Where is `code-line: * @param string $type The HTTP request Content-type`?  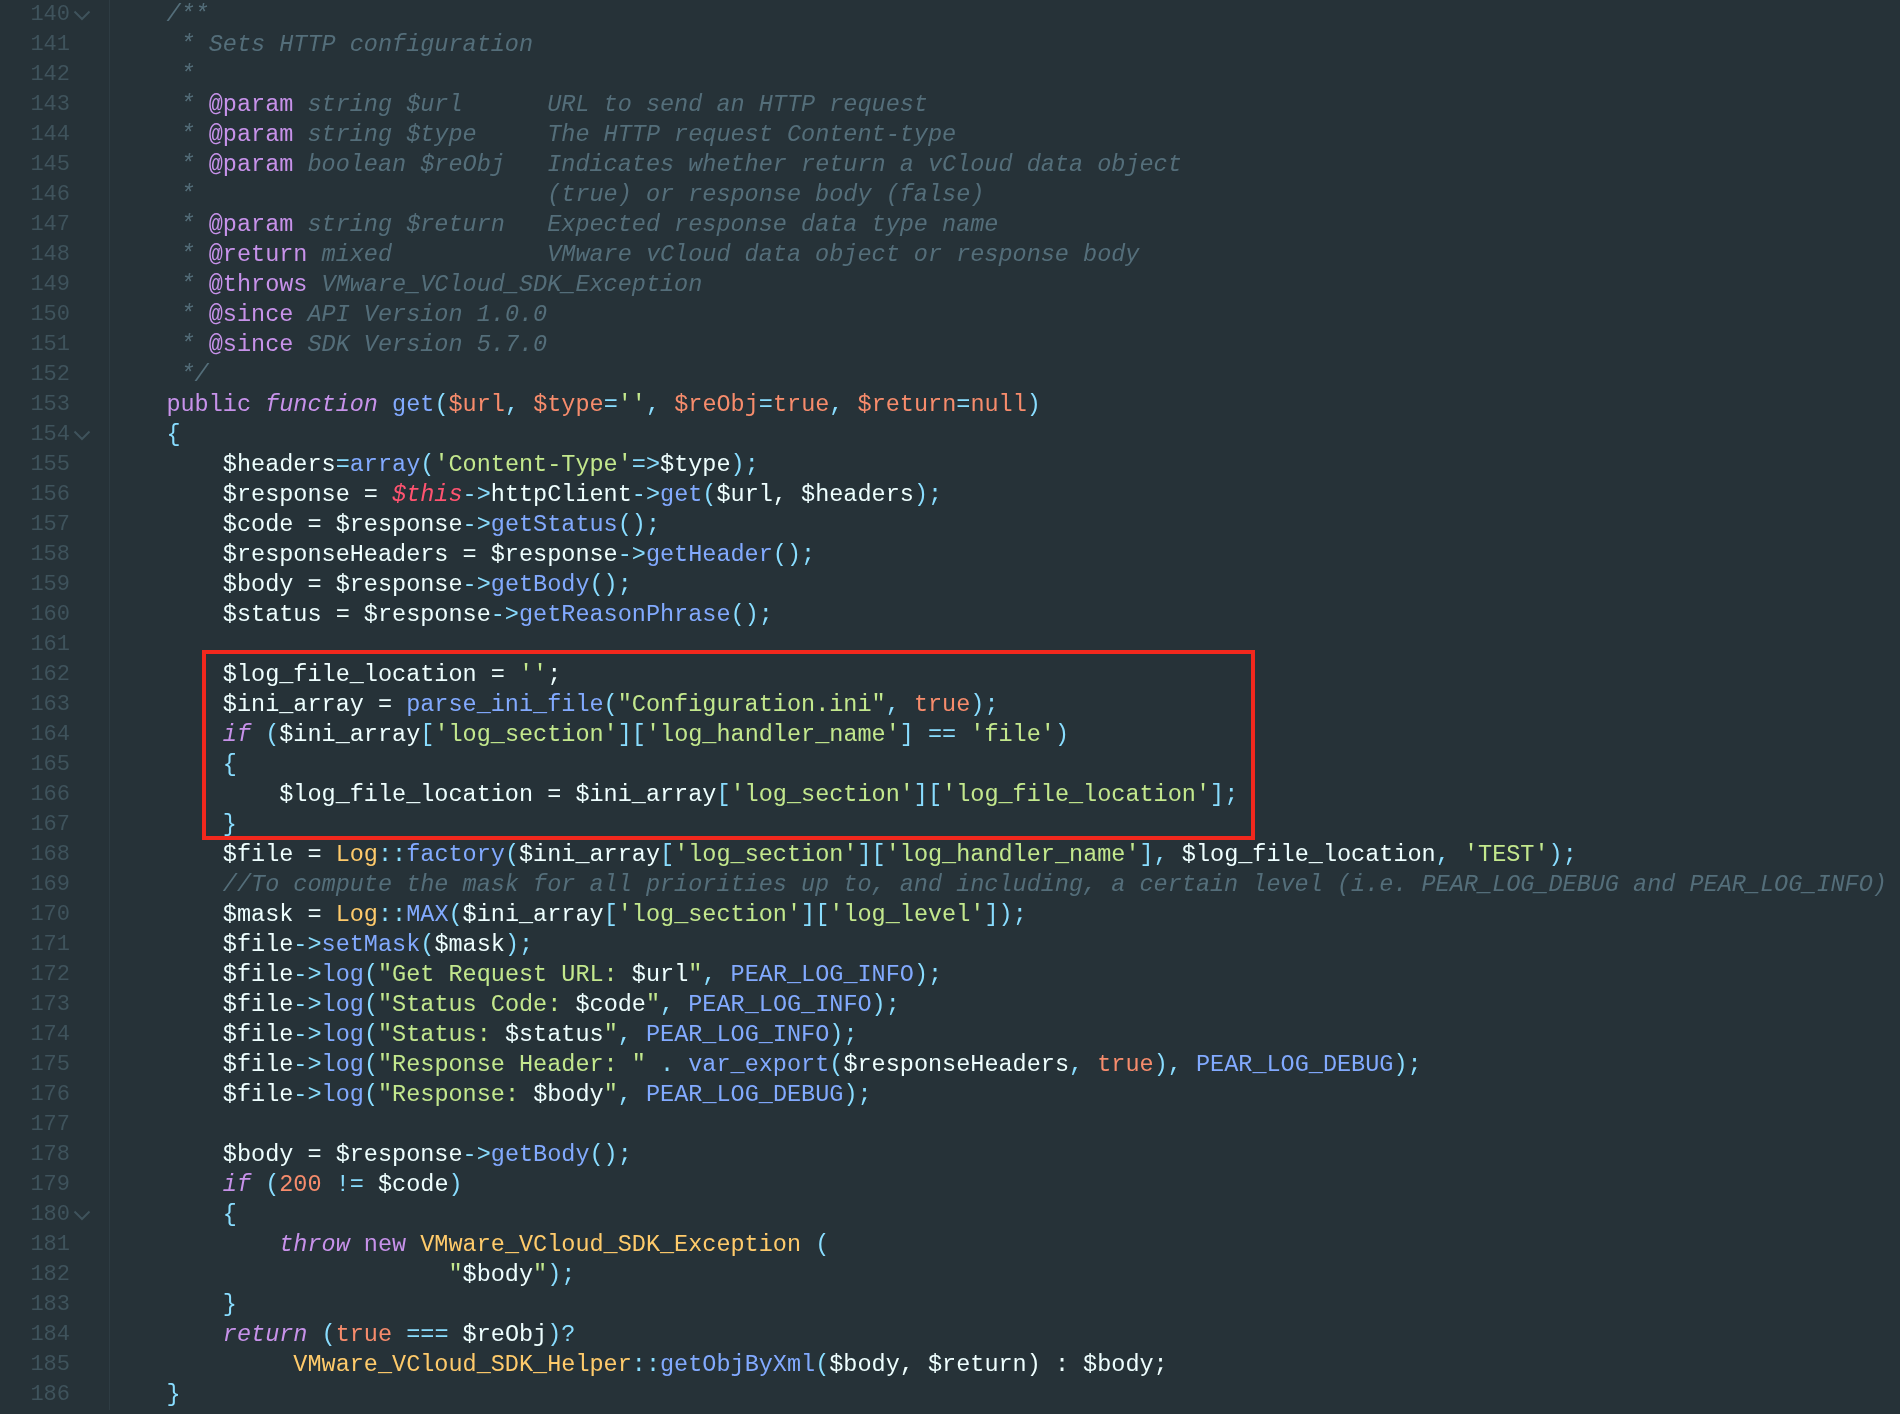
code-line: * @param string $type The HTTP request Content-type is located at coordinates (568, 135).